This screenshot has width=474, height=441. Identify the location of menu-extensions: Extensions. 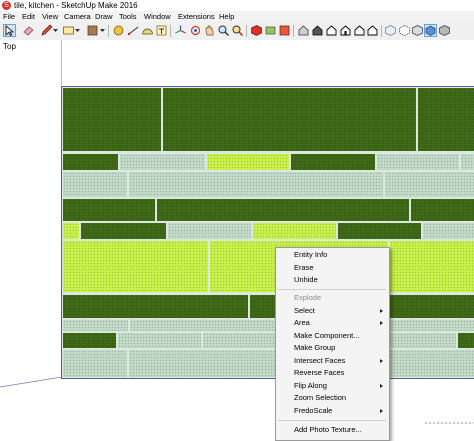
(196, 16).